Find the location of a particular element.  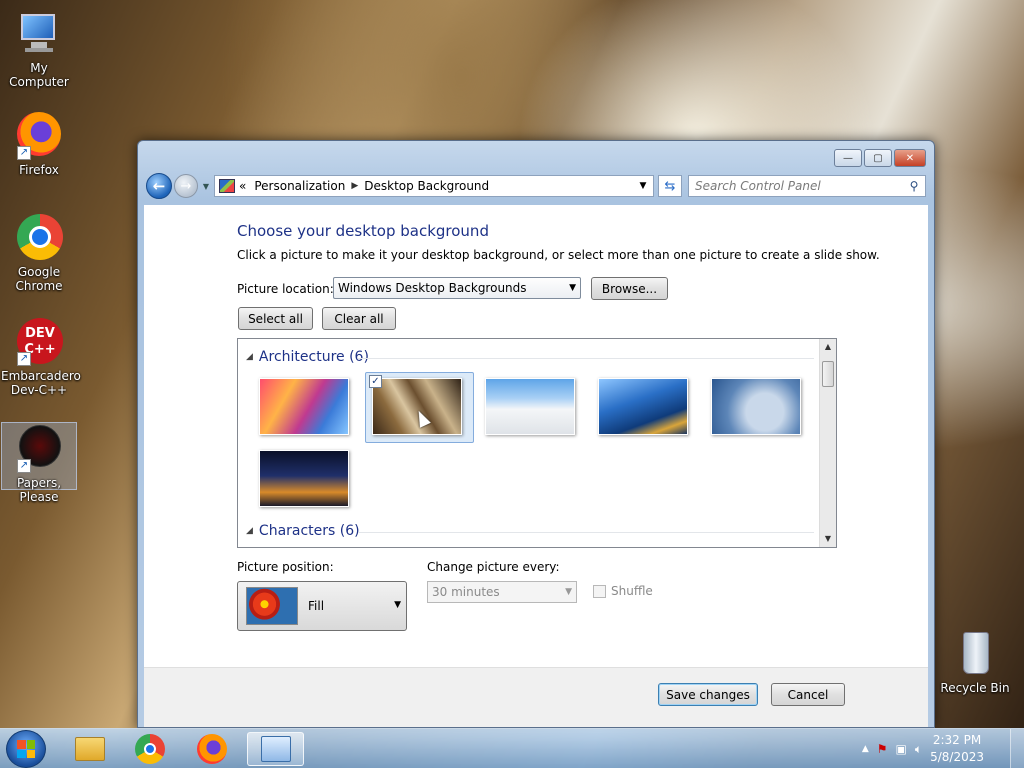

start-button is located at coordinates (26, 749).